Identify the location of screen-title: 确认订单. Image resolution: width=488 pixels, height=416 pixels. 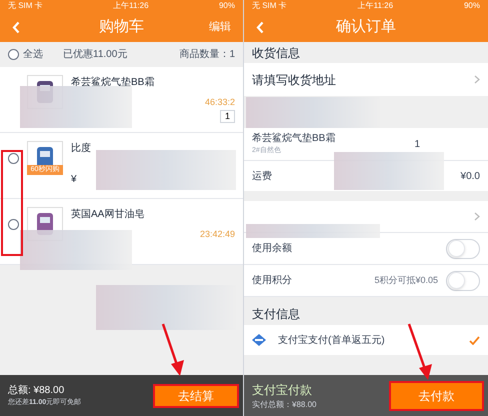
(366, 26).